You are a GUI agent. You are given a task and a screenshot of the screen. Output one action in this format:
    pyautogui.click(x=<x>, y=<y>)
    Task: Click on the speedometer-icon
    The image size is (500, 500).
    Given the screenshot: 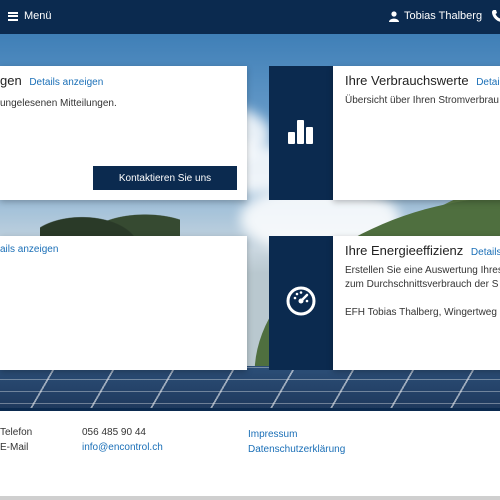 What is the action you would take?
    pyautogui.click(x=301, y=301)
    